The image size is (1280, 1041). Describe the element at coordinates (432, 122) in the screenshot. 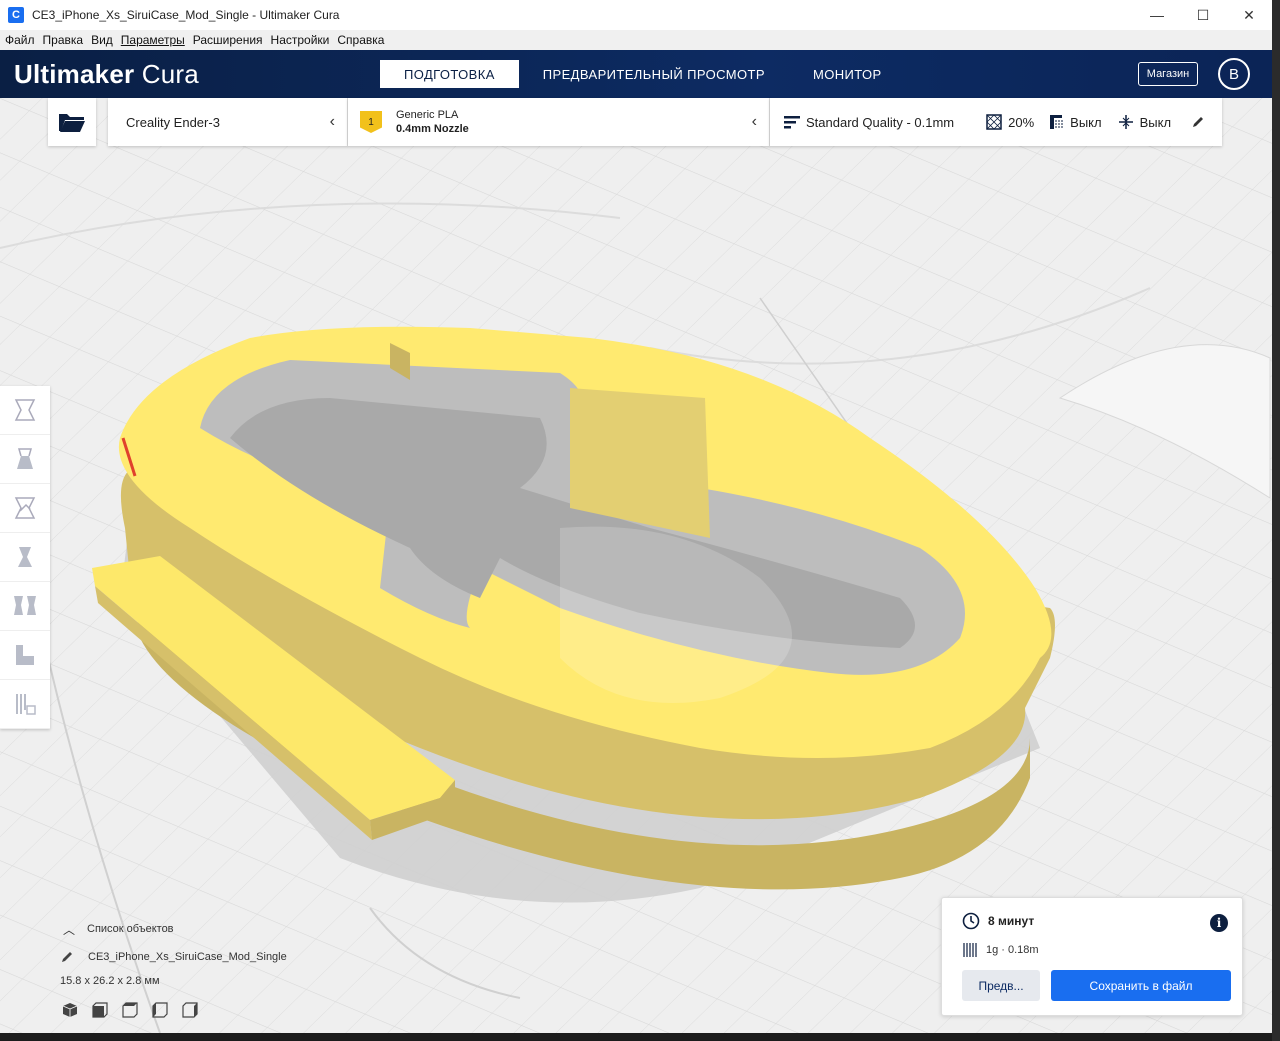

I see `material-info: Generic PLA 0.4mm Nozzle` at that location.